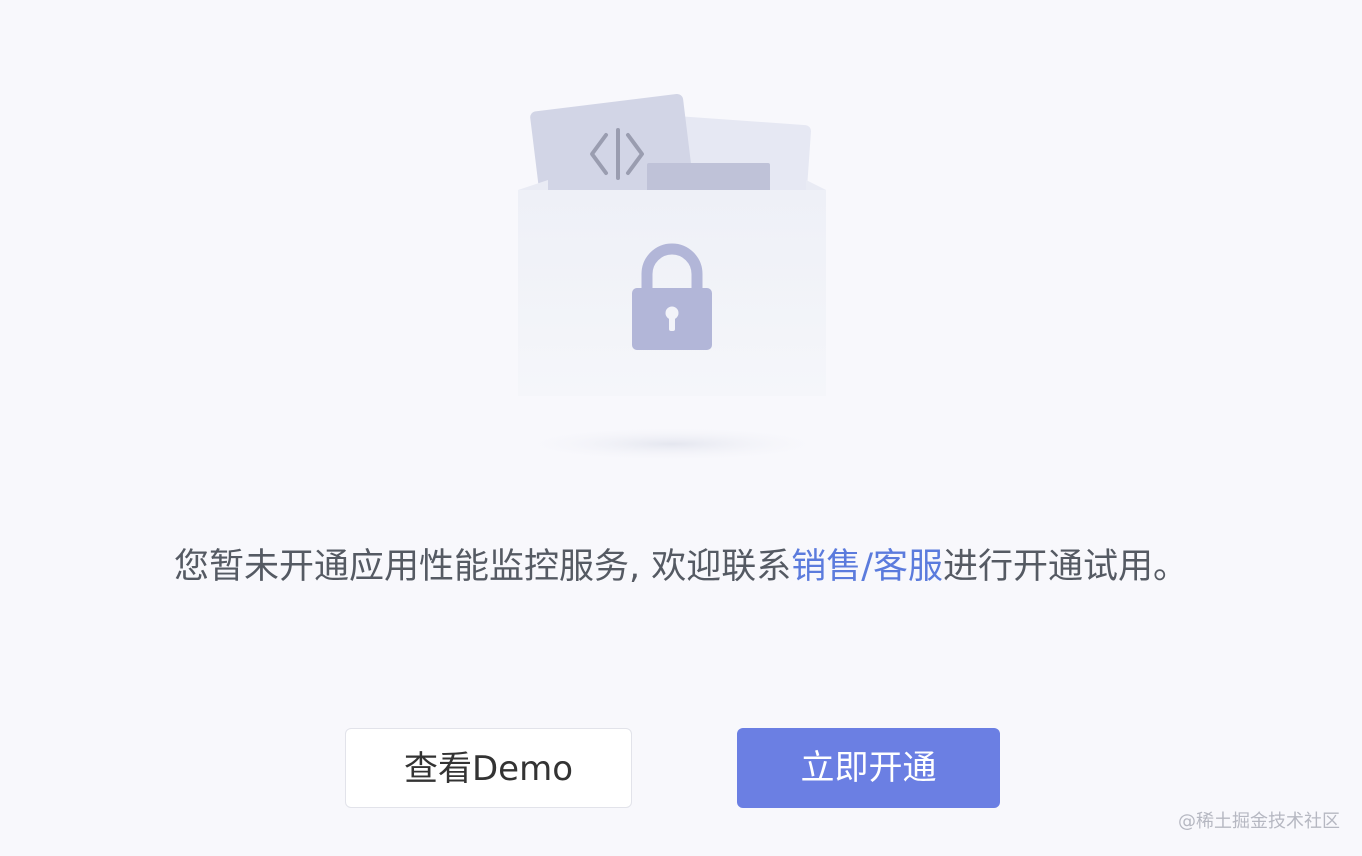  What do you see at coordinates (867, 567) in the screenshot?
I see `contact-sales-link: 销售/客服` at bounding box center [867, 567].